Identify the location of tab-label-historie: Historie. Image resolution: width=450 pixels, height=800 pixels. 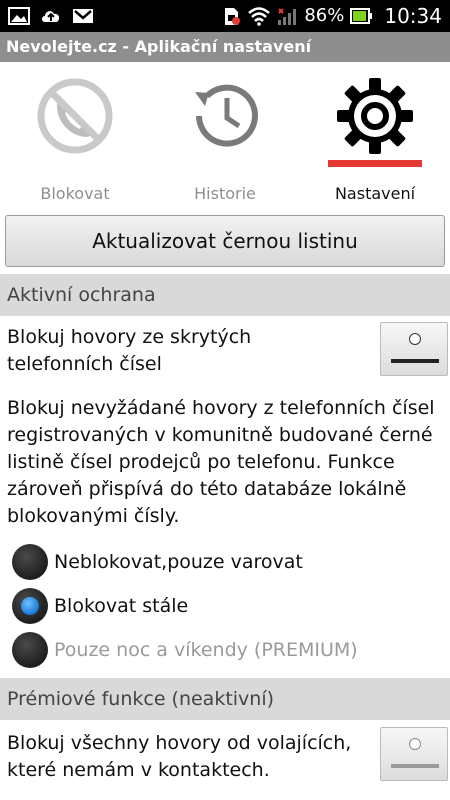
(225, 193).